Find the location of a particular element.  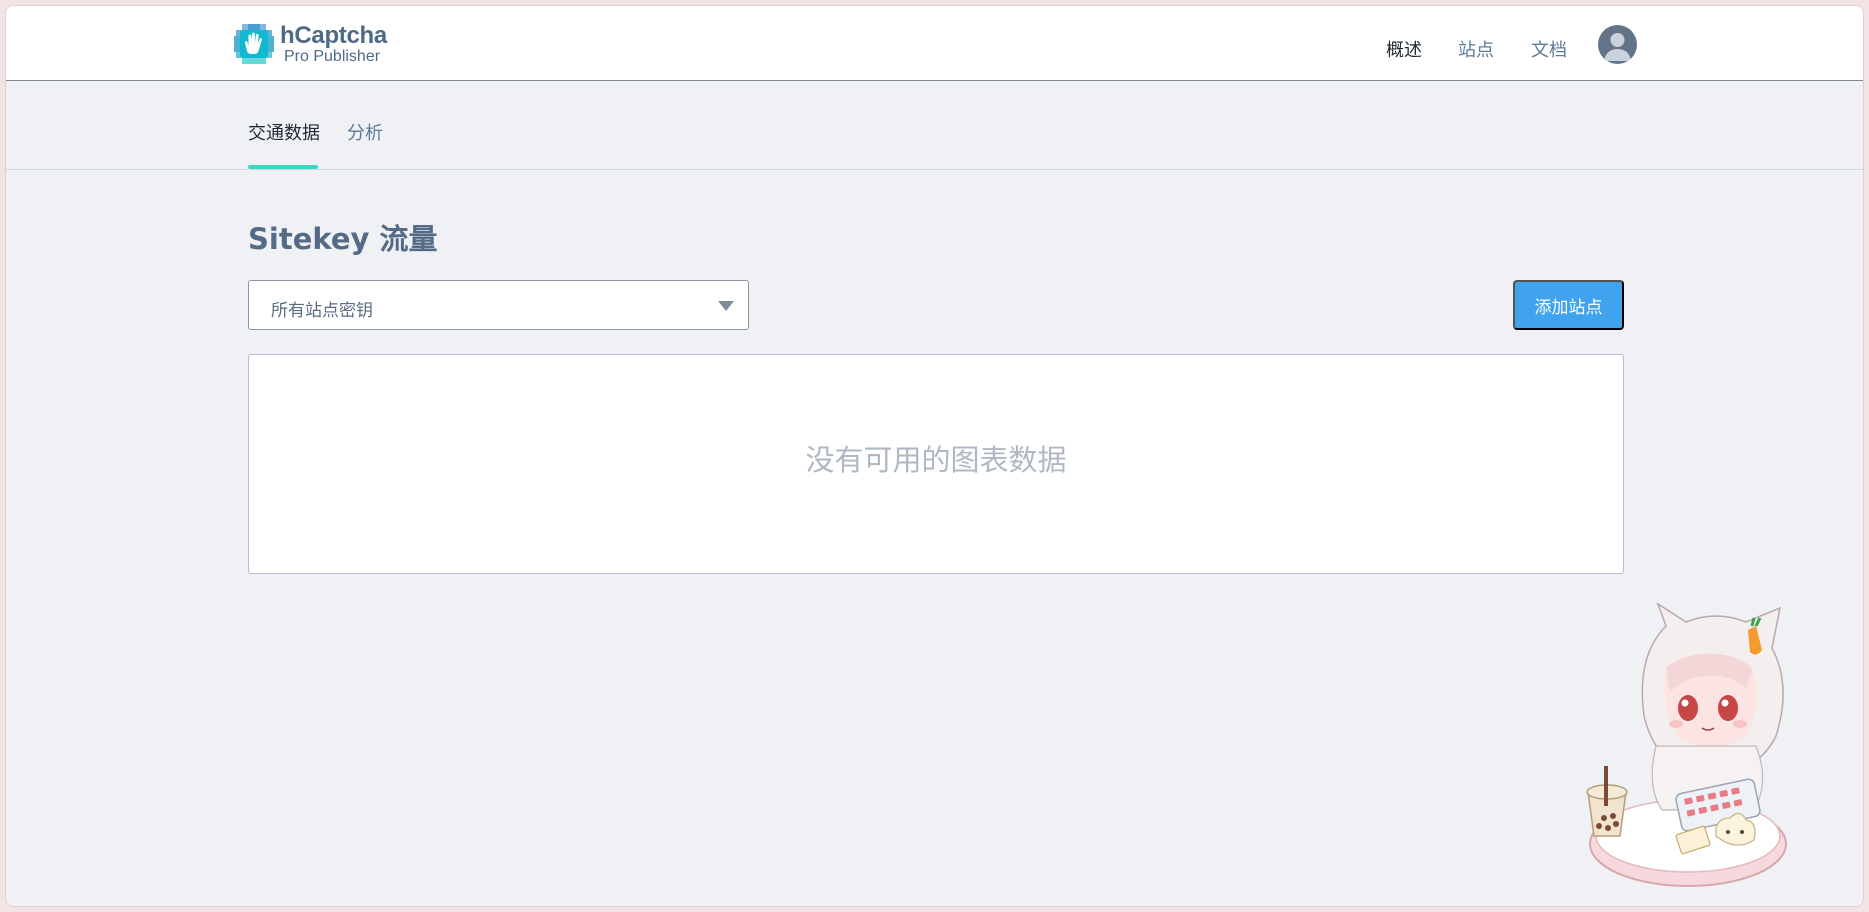

nav-overview: 概述 is located at coordinates (1404, 49).